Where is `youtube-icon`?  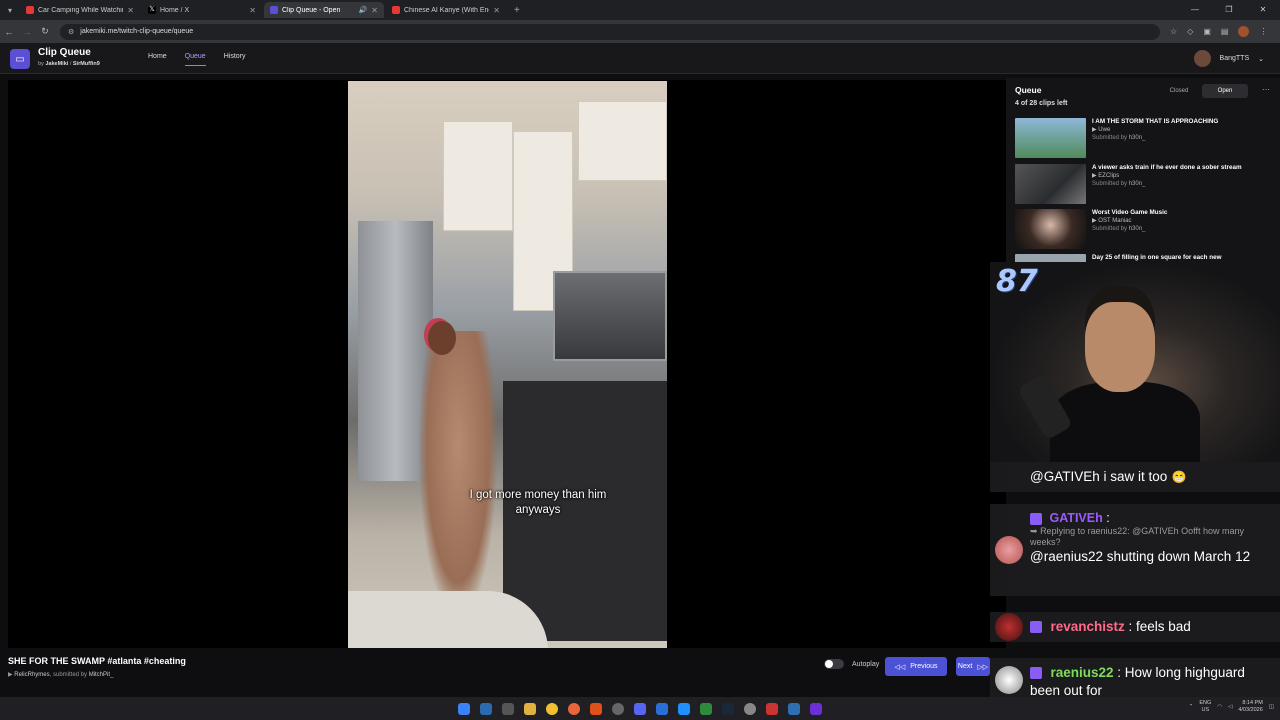 youtube-icon is located at coordinates (30, 10).